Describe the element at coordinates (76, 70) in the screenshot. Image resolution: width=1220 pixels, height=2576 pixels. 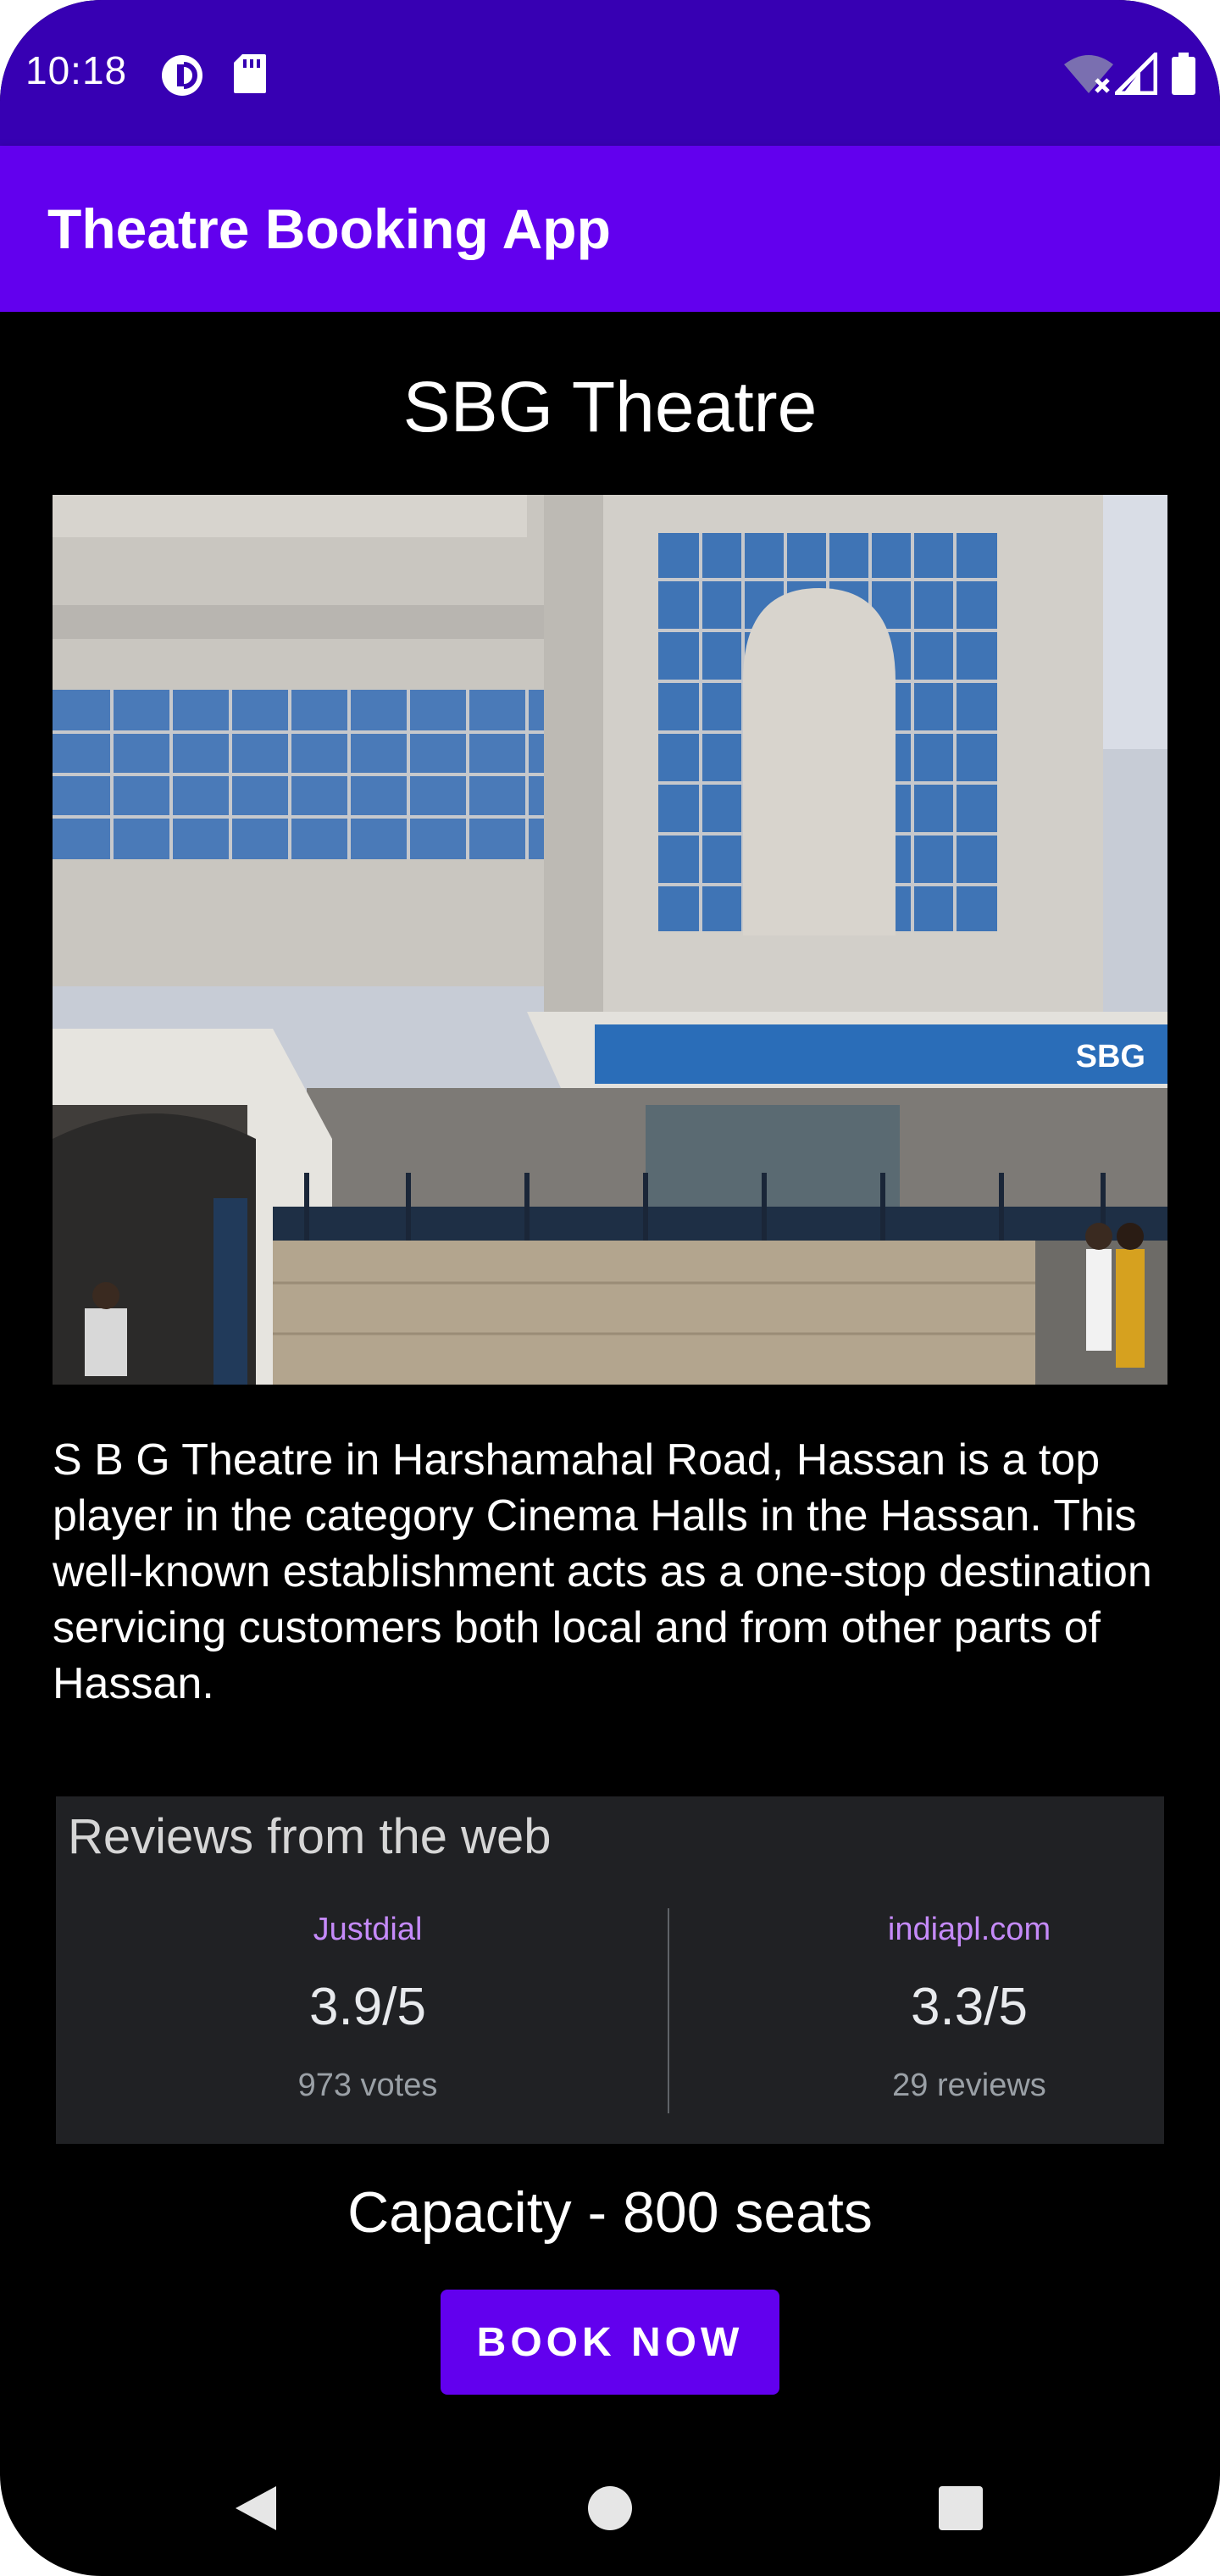
I see `status-time: 10:18` at that location.